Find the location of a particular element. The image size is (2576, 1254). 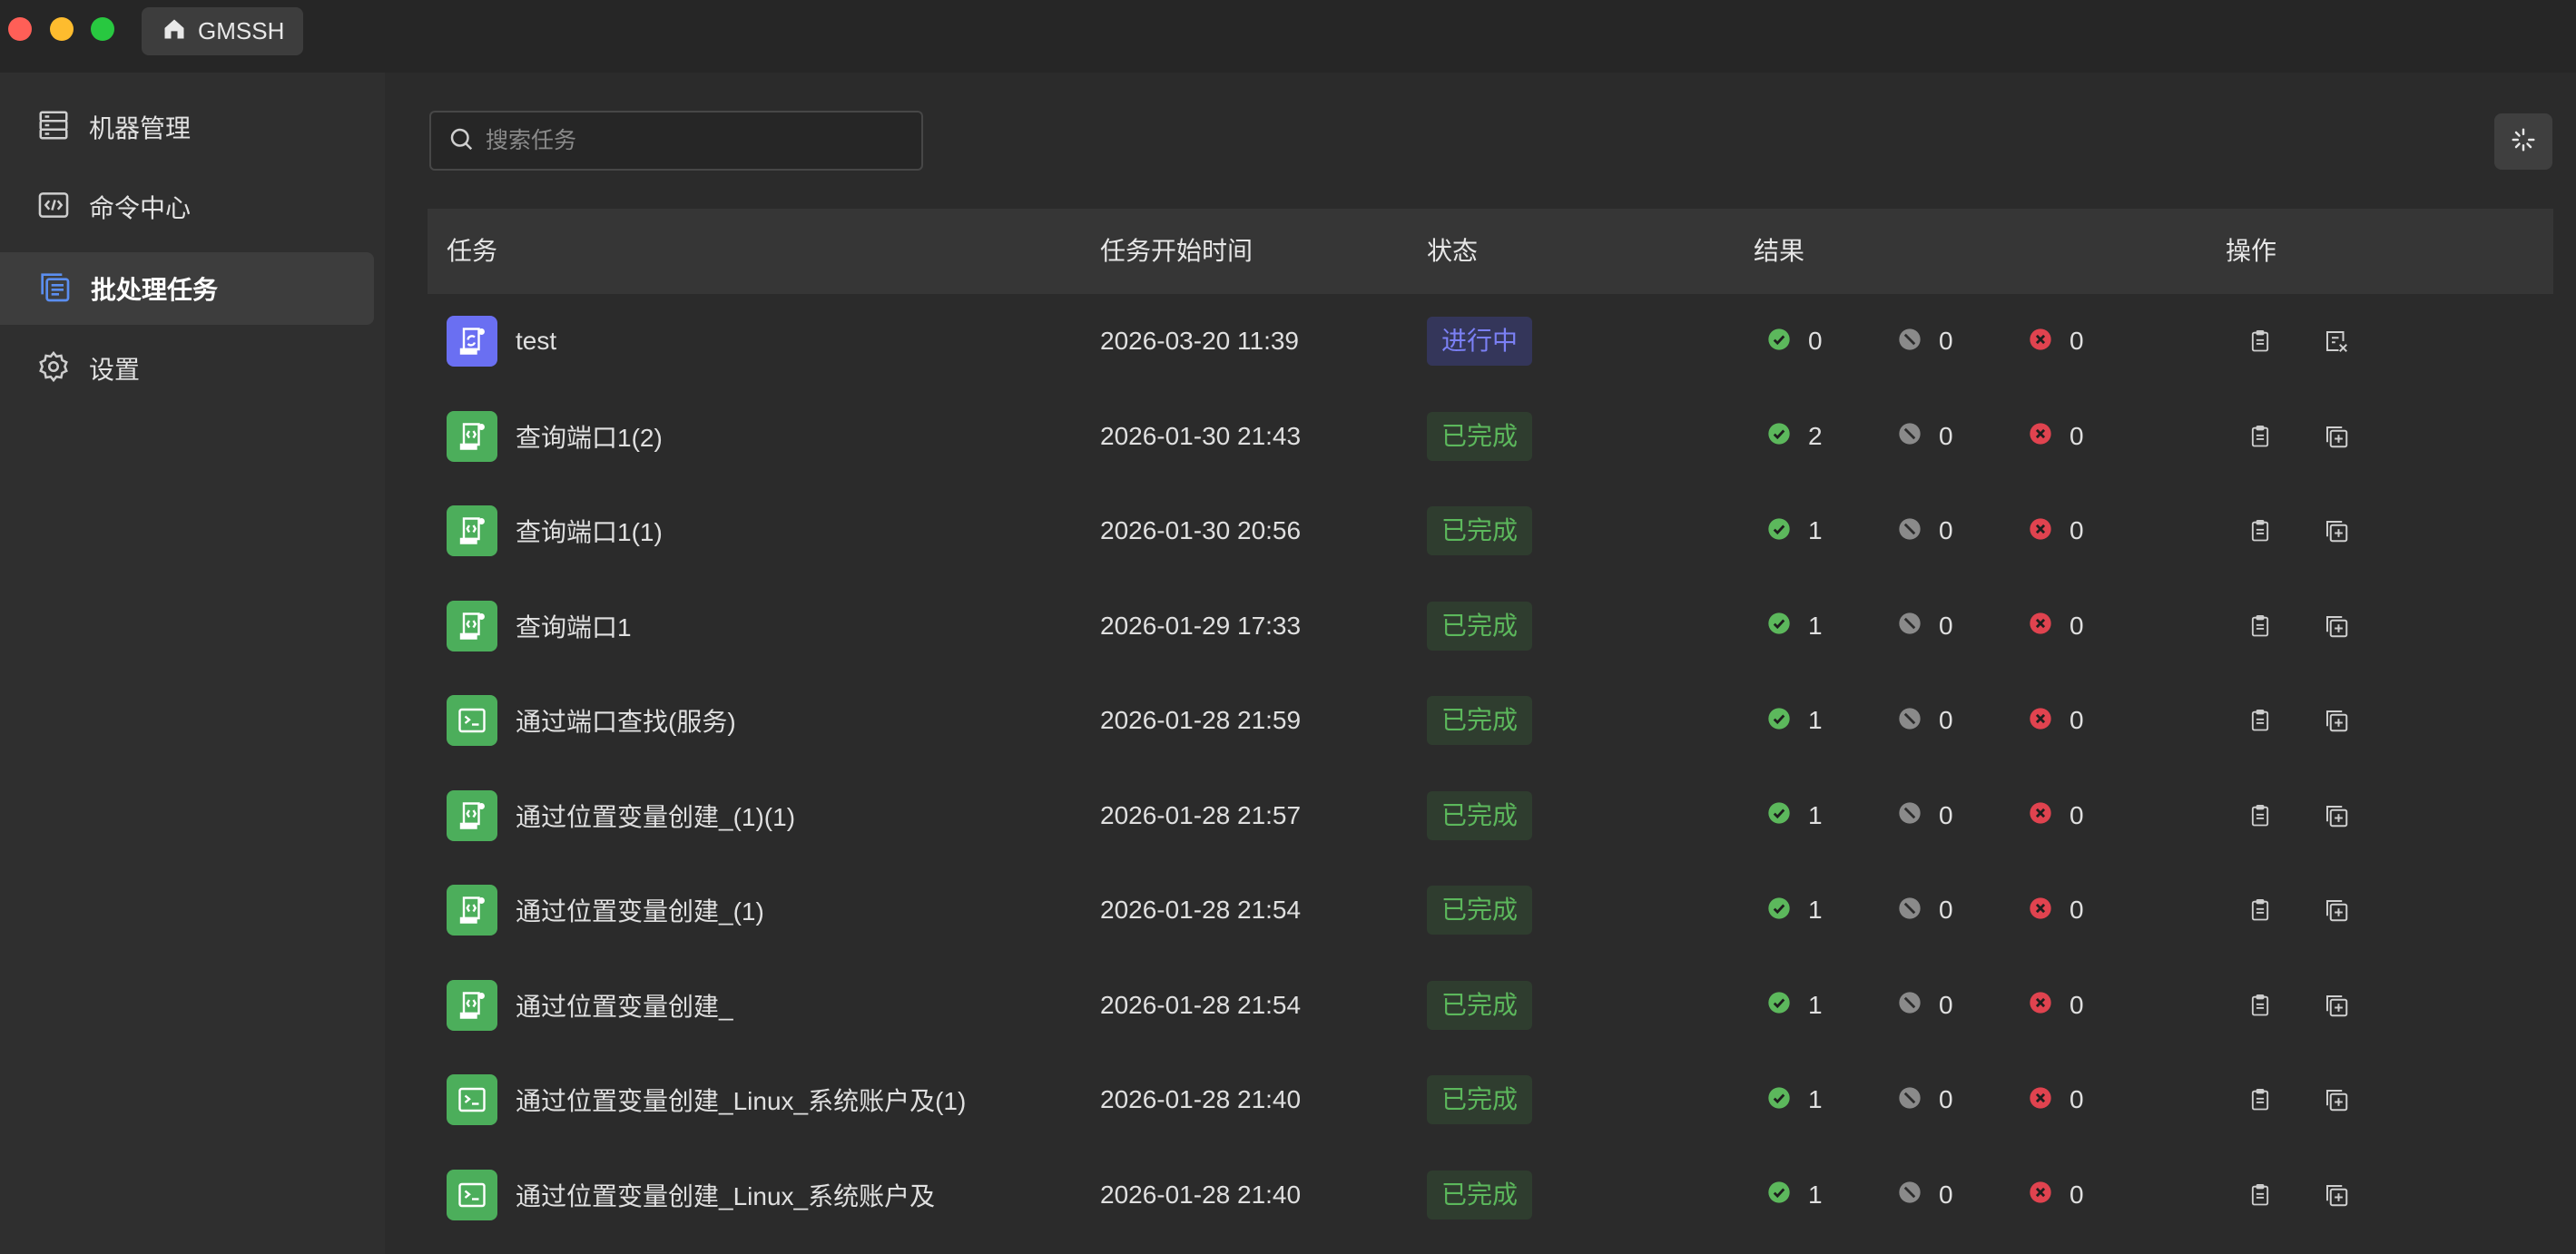

minimize-window-button is located at coordinates (62, 29).